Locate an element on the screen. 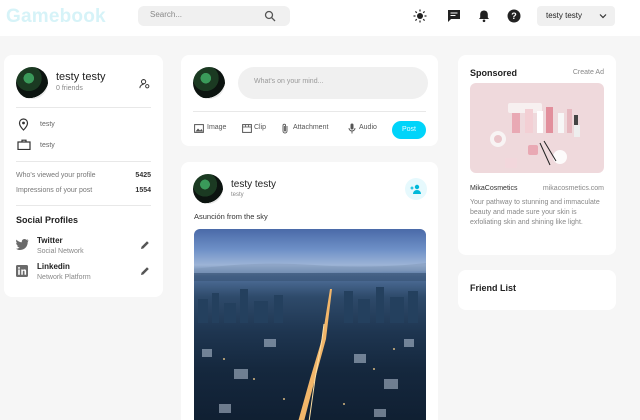 This screenshot has width=640, height=420. attachment-icon is located at coordinates (285, 128).